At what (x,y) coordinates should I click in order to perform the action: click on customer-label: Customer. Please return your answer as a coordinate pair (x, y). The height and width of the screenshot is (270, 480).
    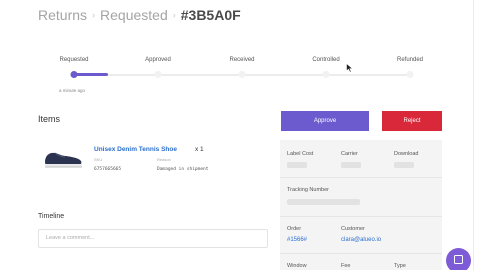
    Looking at the image, I should click on (353, 229).